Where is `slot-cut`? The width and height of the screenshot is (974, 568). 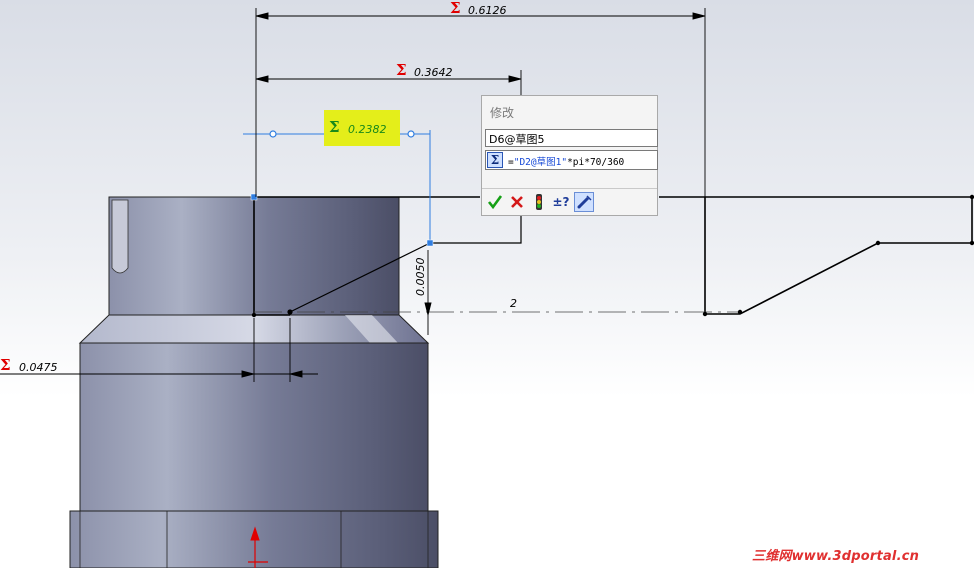 slot-cut is located at coordinates (120, 236).